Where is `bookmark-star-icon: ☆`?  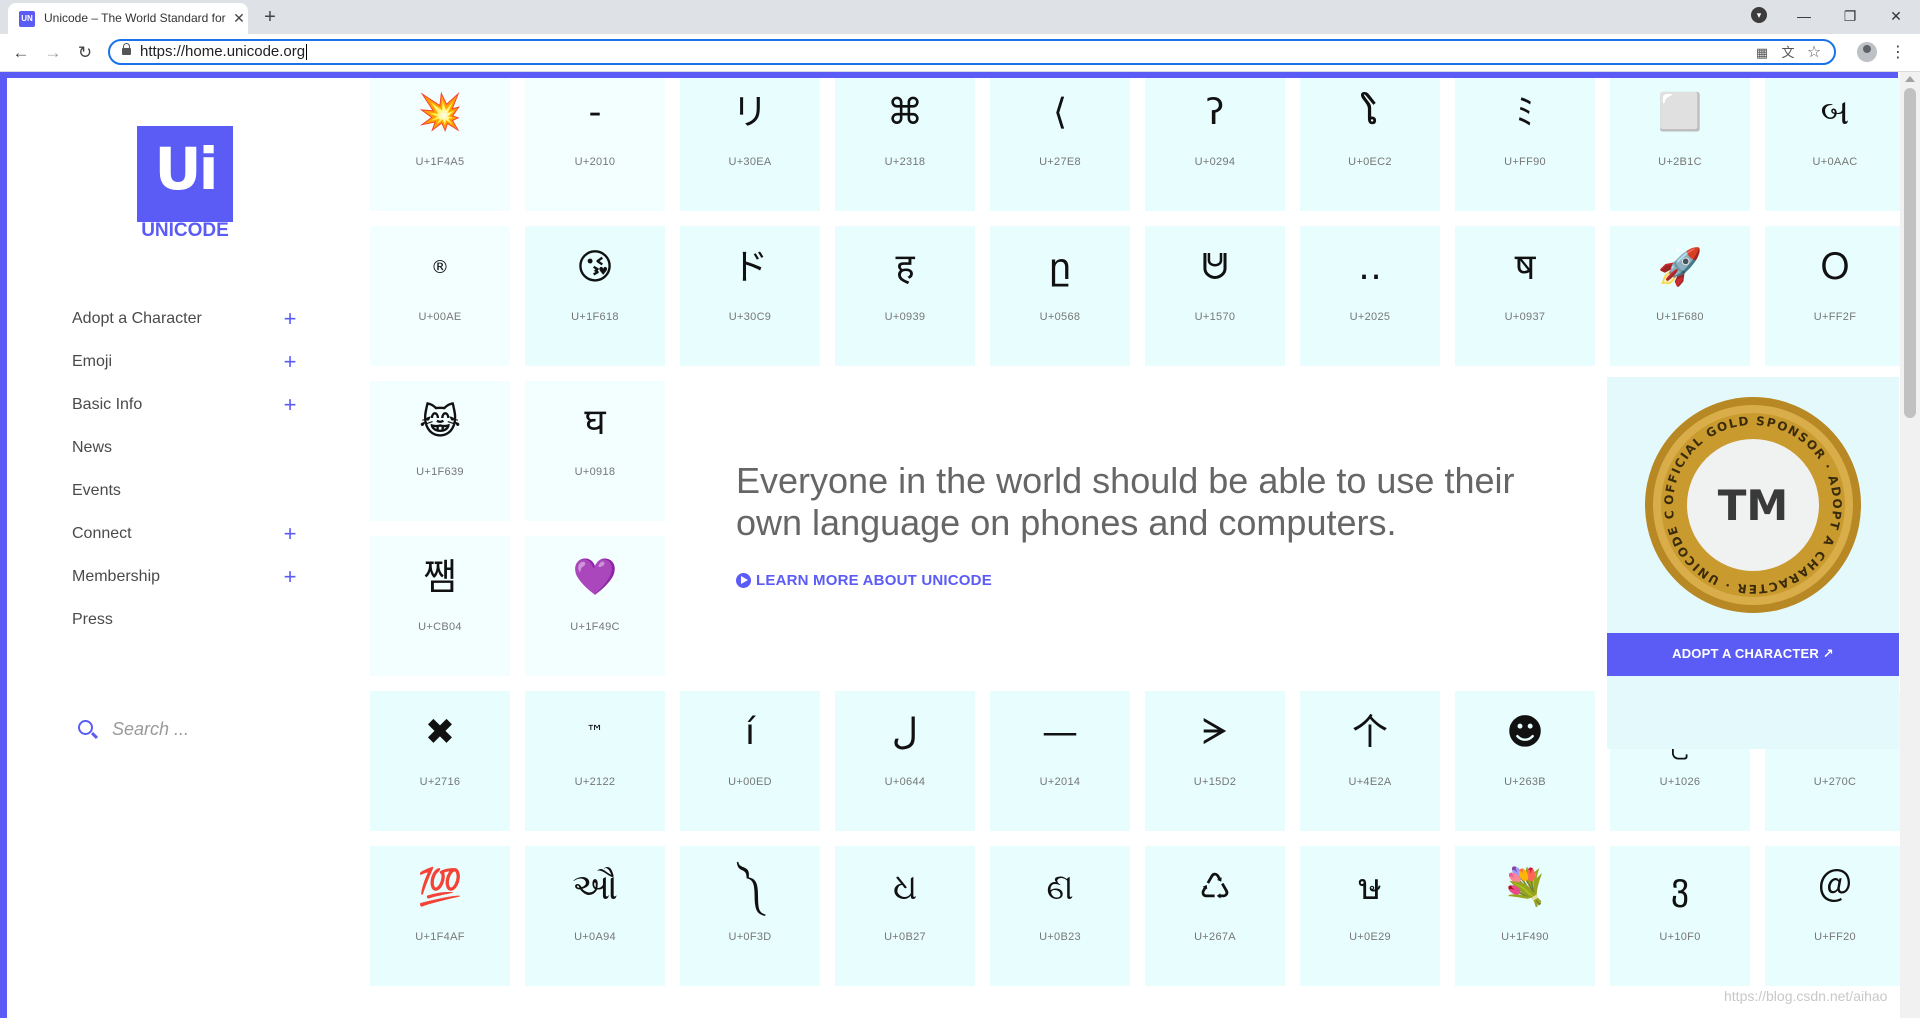 bookmark-star-icon: ☆ is located at coordinates (1814, 53).